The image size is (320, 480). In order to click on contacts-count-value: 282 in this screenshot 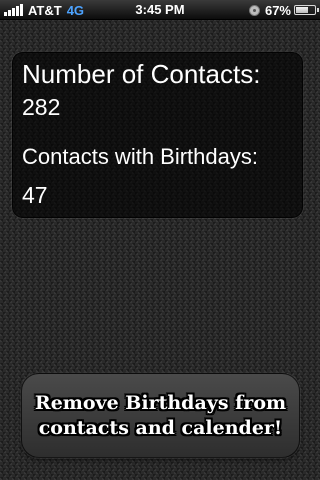, I will do `click(41, 107)`.